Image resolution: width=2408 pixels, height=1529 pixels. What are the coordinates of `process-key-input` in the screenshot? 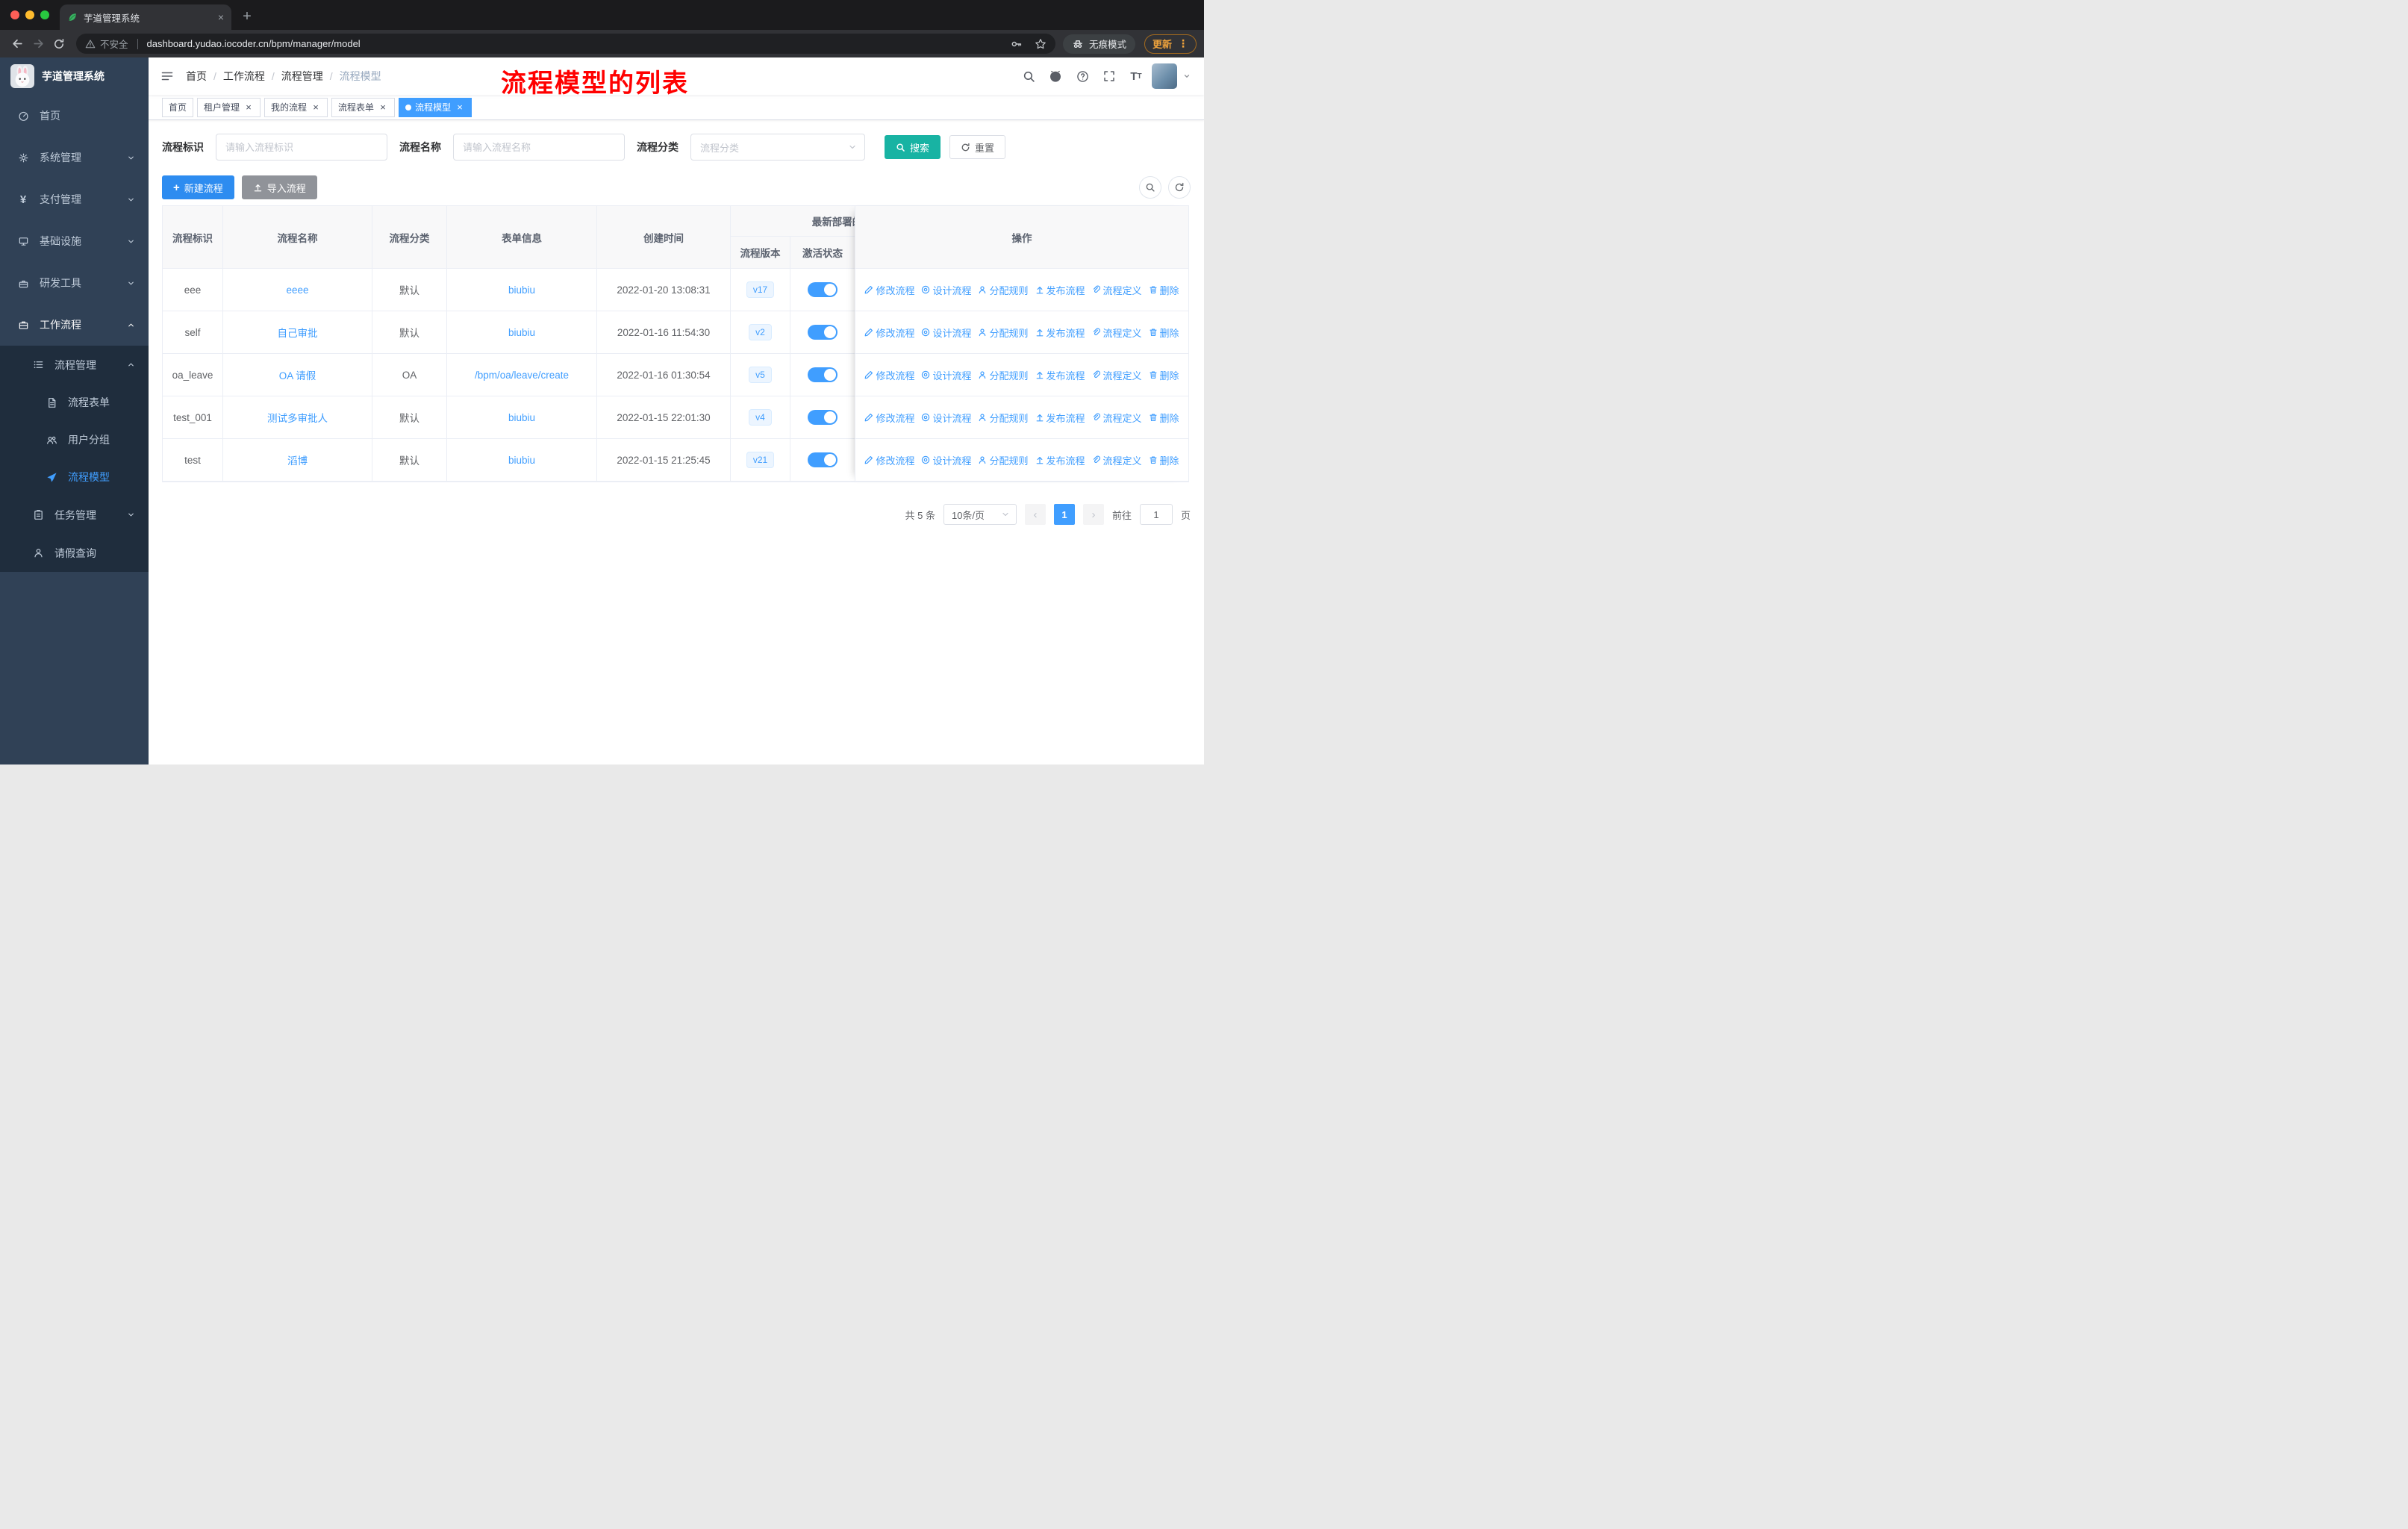 It's located at (301, 147).